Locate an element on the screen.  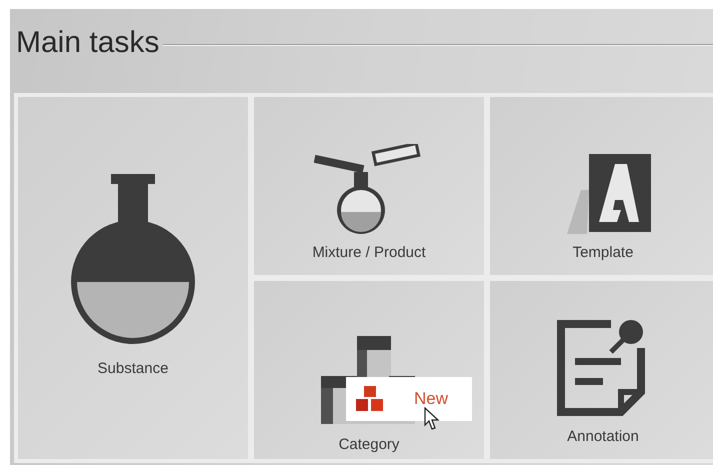
task-tile: Mixture / Product is located at coordinates (369, 186).